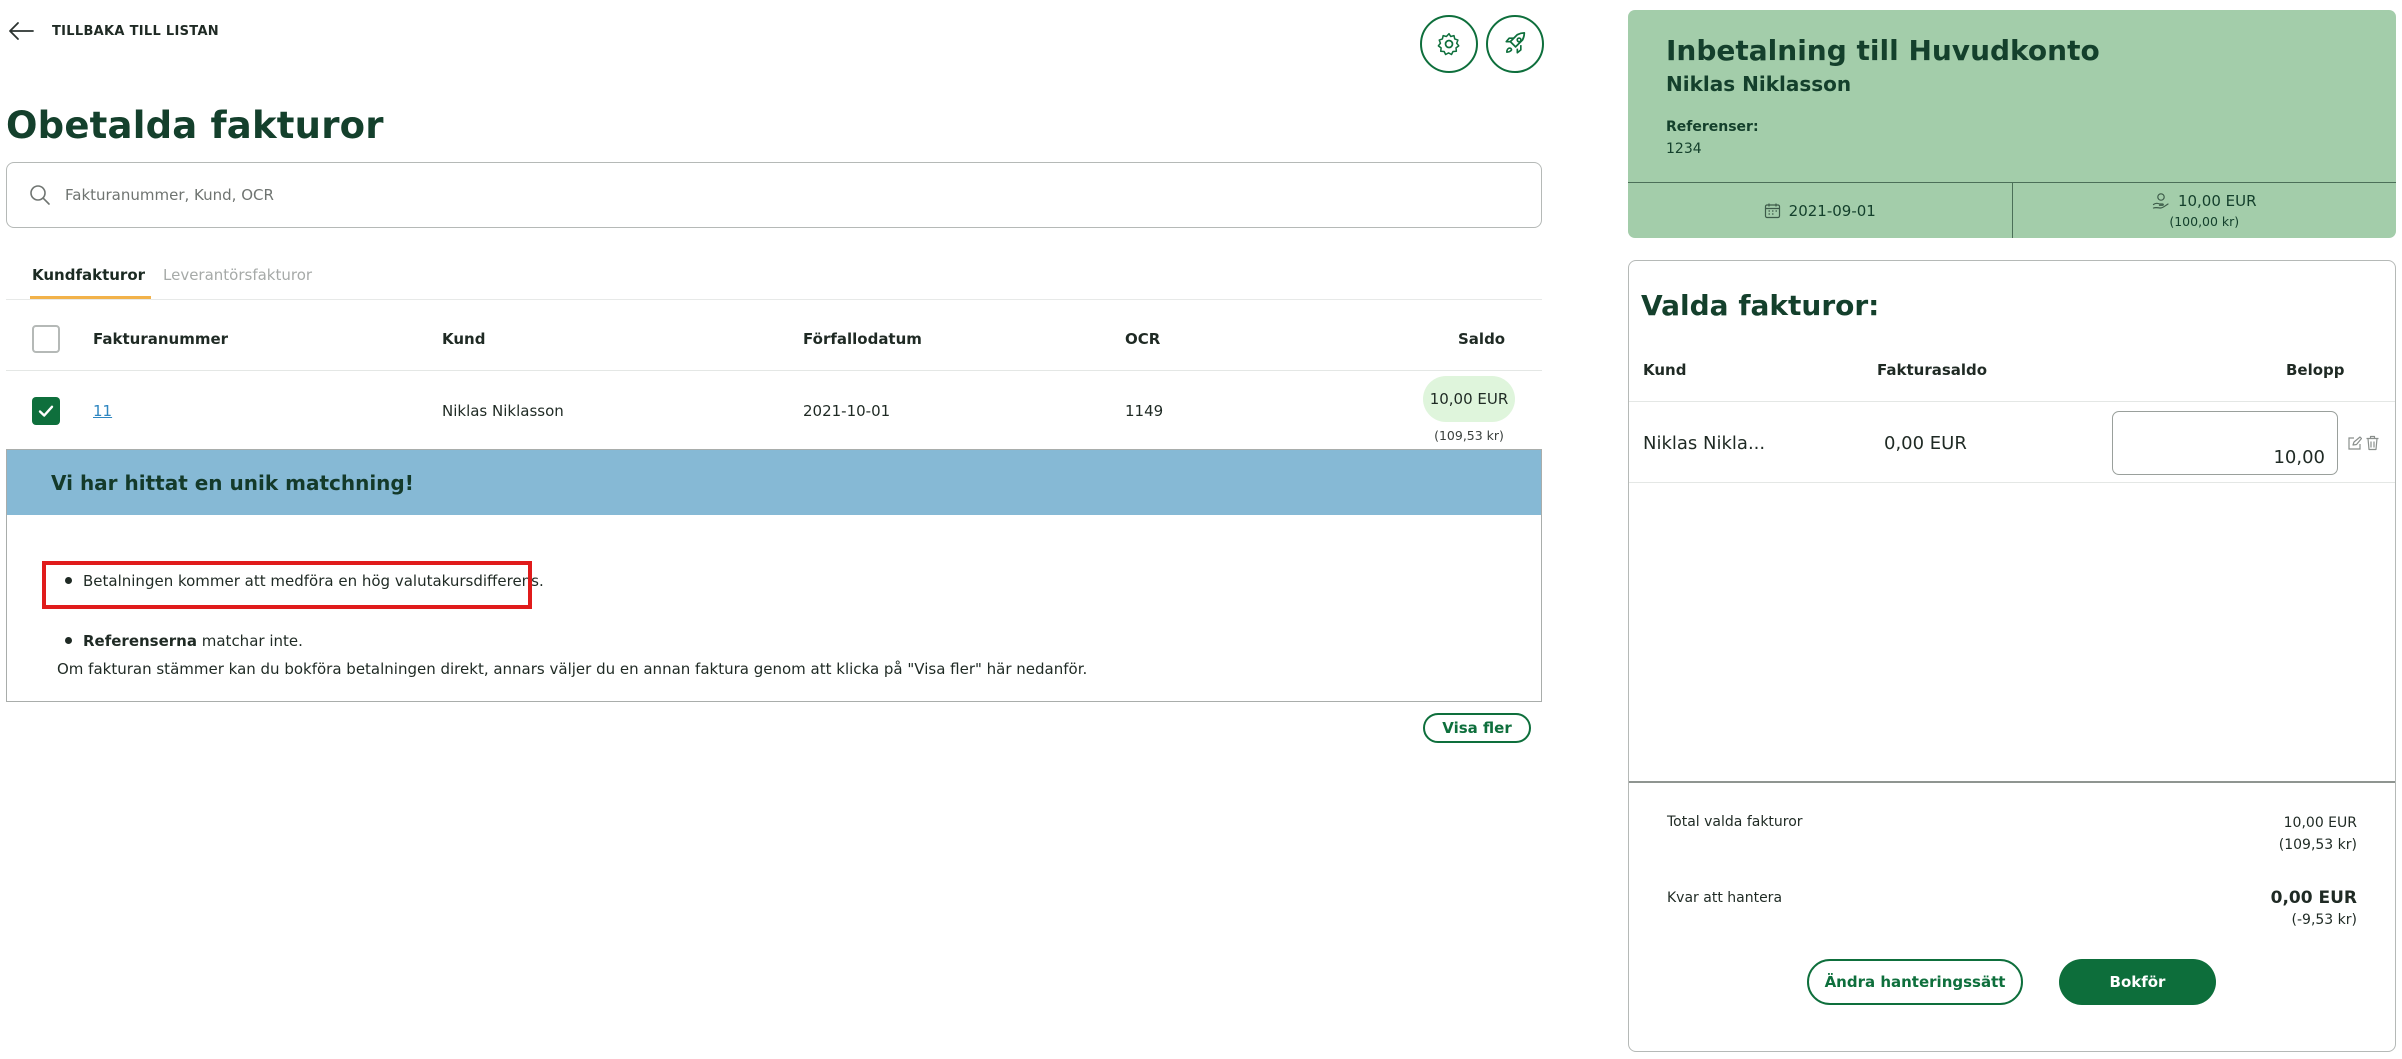 This screenshot has height=1059, width=2402. I want to click on edit-icon, so click(2355, 443).